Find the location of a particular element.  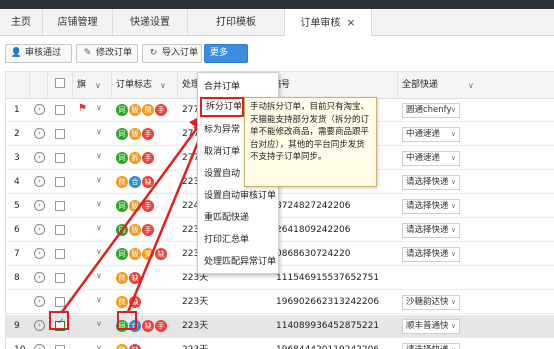

import-order-button: ↻ 导入订单 is located at coordinates (172, 53).